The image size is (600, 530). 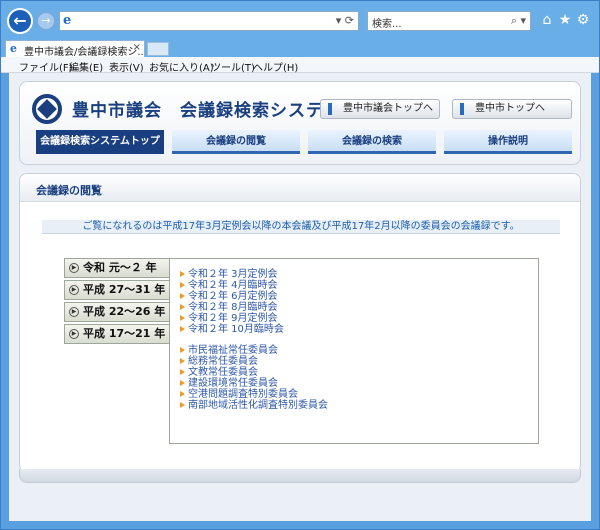 I want to click on year-button-reiwa-1-2: ▶ 令和 元～２ 年, so click(x=117, y=268).